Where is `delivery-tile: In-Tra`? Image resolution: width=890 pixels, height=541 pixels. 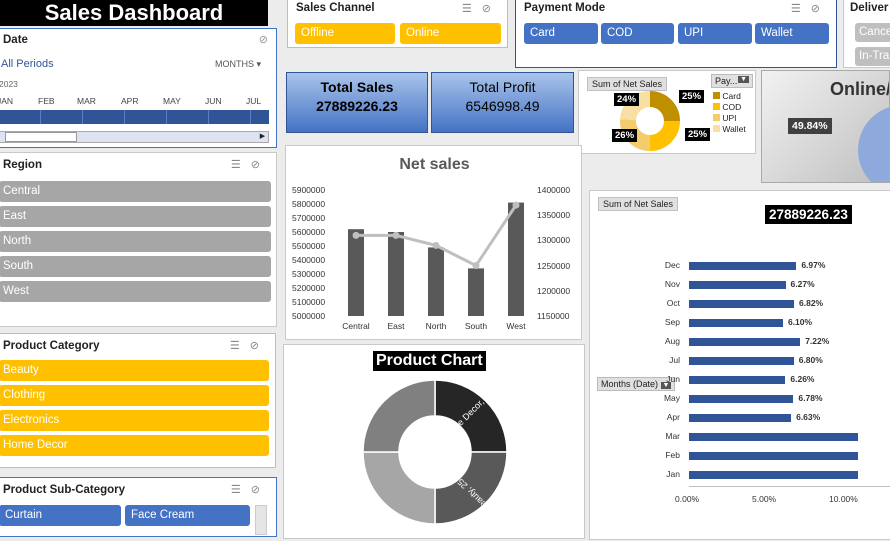 delivery-tile: In-Tra is located at coordinates (872, 56).